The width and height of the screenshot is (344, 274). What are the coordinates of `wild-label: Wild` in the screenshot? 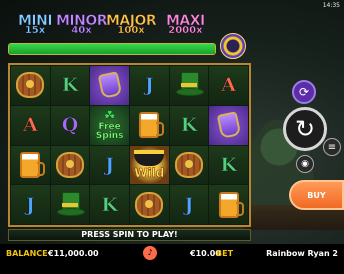 It's located at (149, 173).